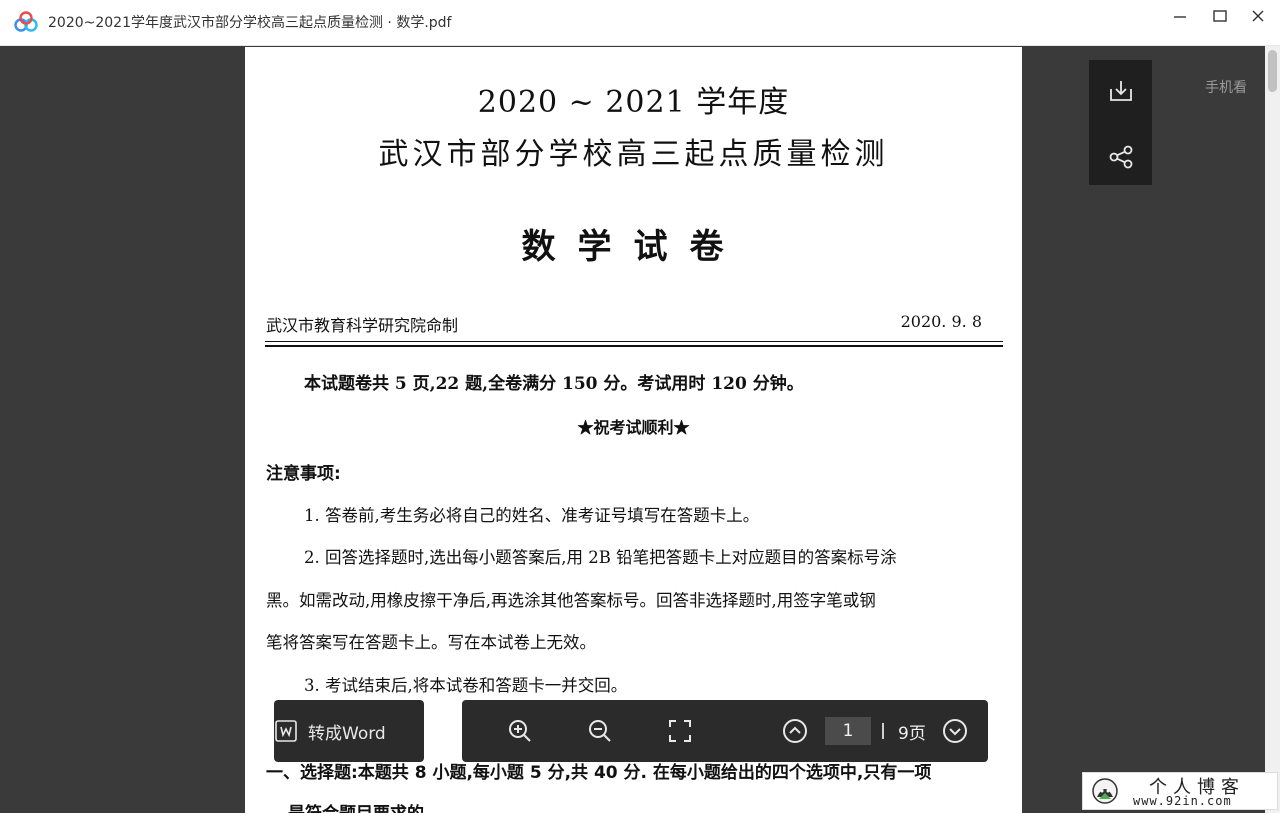  Describe the element at coordinates (1105, 791) in the screenshot. I see `blog-logo-icon` at that location.